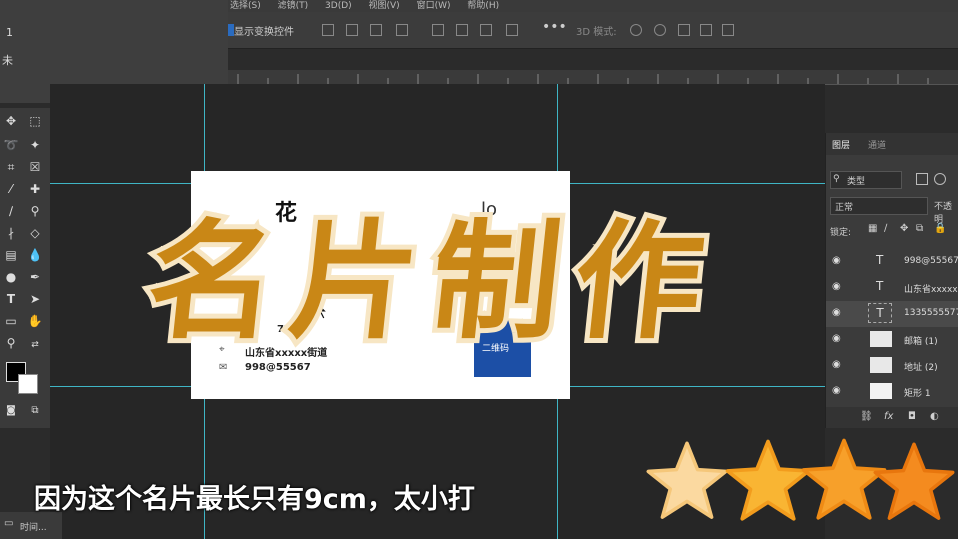 This screenshot has width=958, height=539. What do you see at coordinates (11, 233) in the screenshot?
I see `history-brush-icon: ∤` at bounding box center [11, 233].